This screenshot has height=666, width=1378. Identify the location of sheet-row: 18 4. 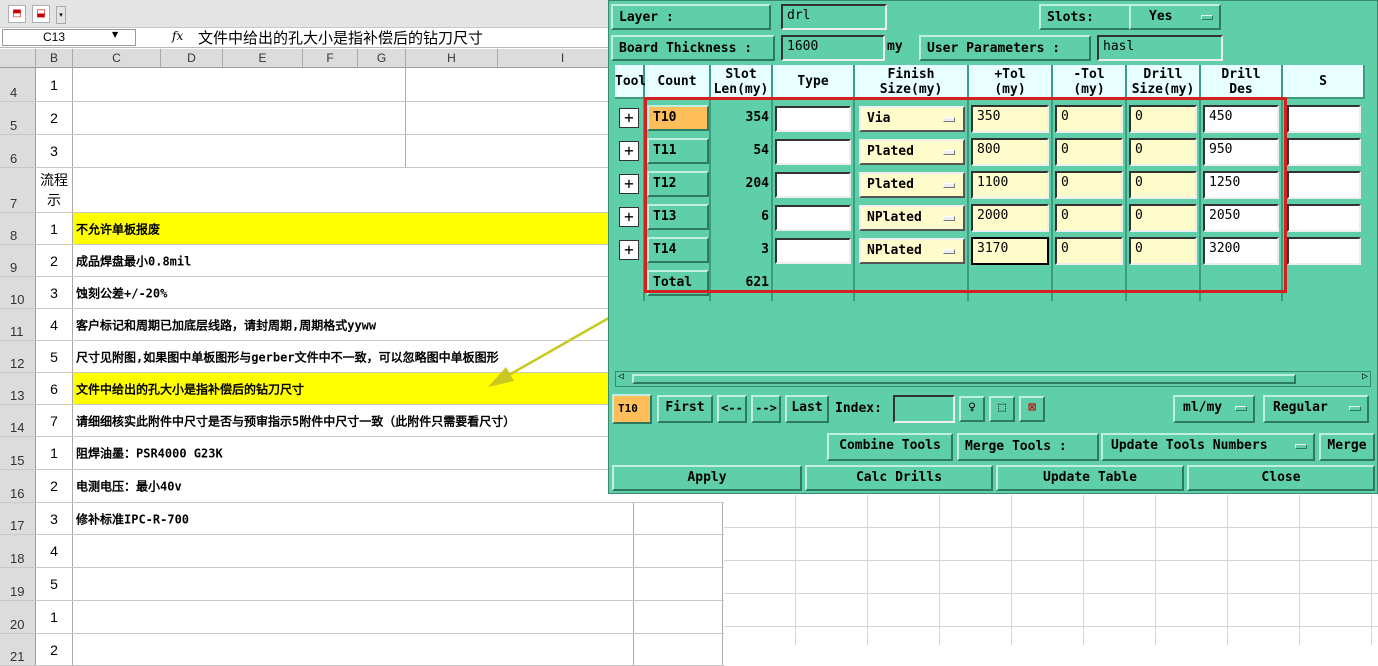
(362, 551).